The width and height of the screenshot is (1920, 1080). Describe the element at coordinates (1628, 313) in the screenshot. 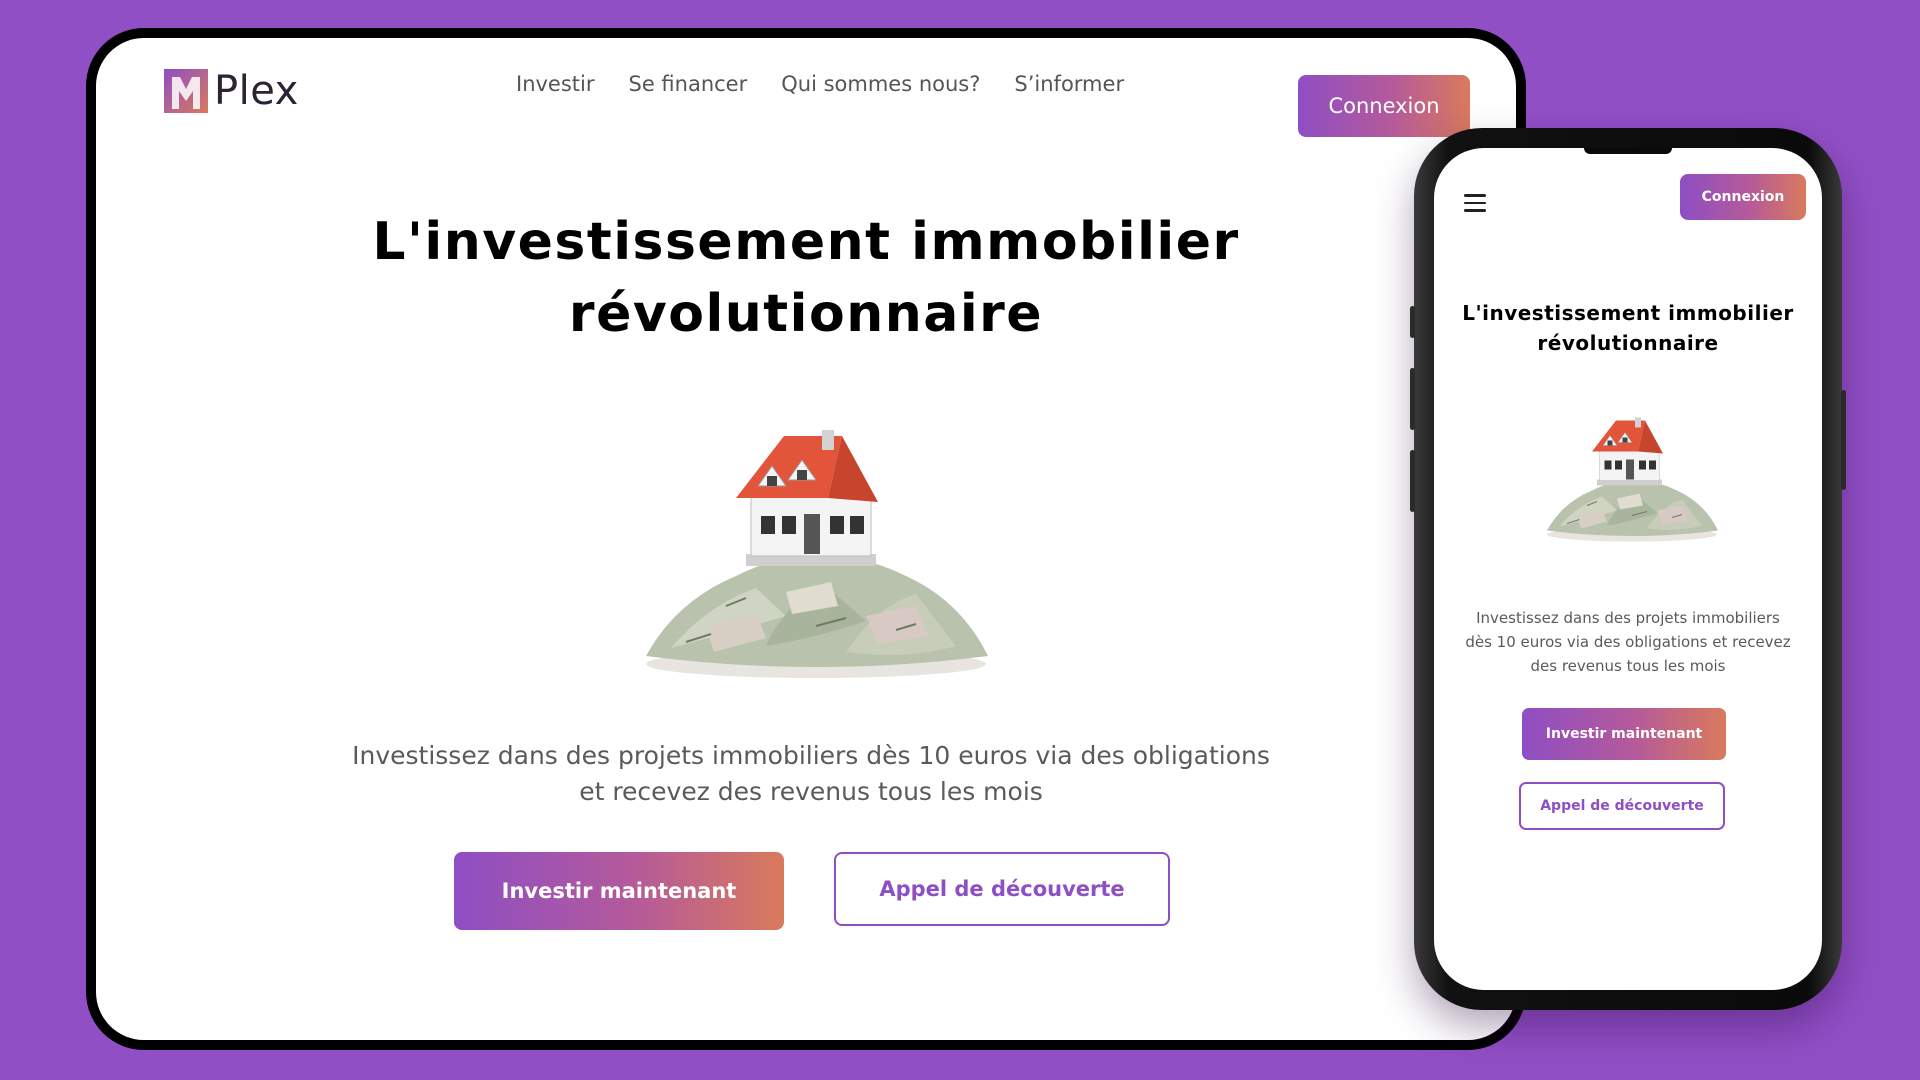

I see `mobile-hero-title-line1: L'investissement immobilier` at that location.